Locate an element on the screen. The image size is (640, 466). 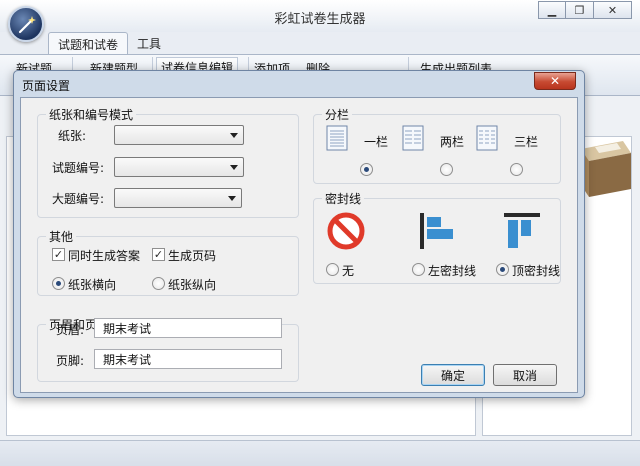
ok-button: 确定 is located at coordinates (453, 375).